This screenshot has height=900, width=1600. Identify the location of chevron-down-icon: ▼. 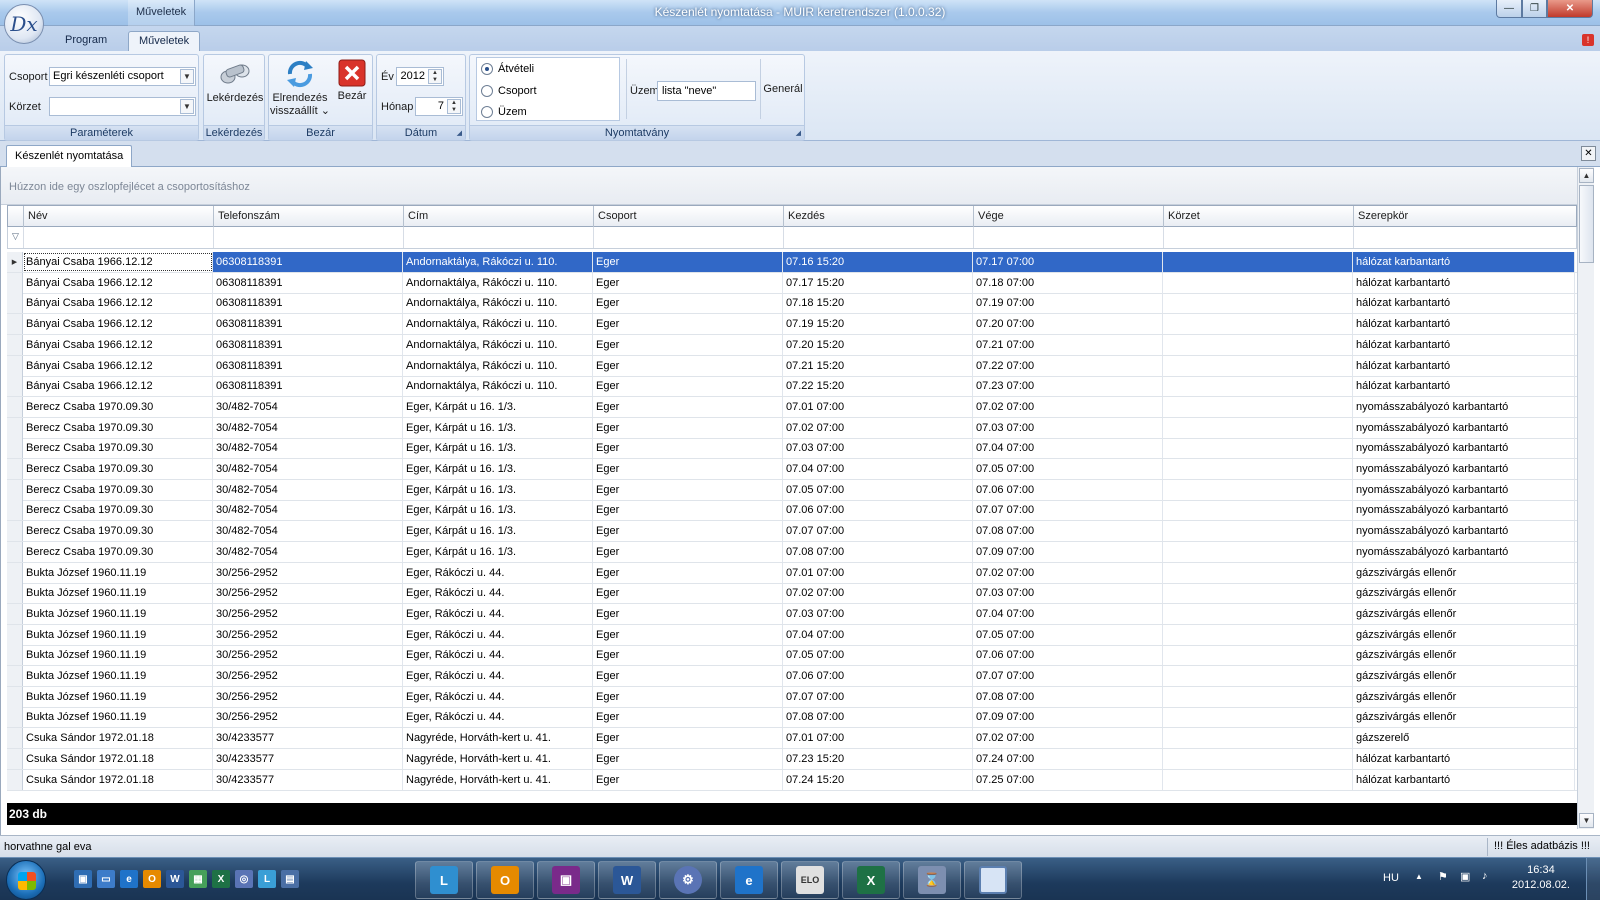
(187, 106).